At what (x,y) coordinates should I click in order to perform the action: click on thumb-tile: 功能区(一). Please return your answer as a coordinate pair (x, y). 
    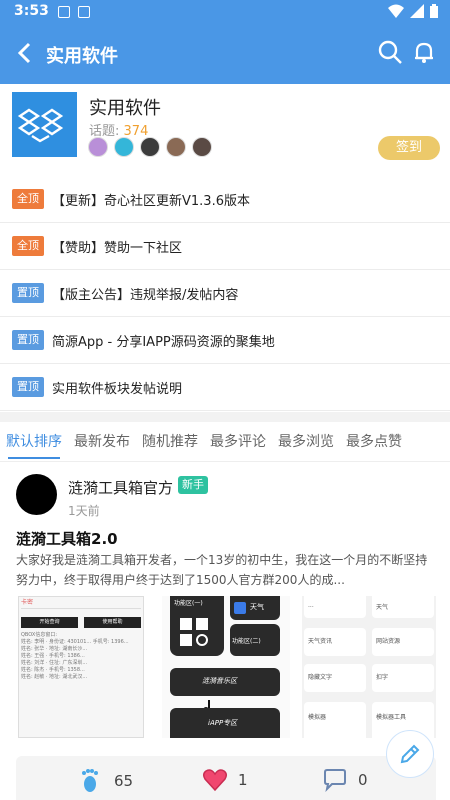
    Looking at the image, I should click on (197, 626).